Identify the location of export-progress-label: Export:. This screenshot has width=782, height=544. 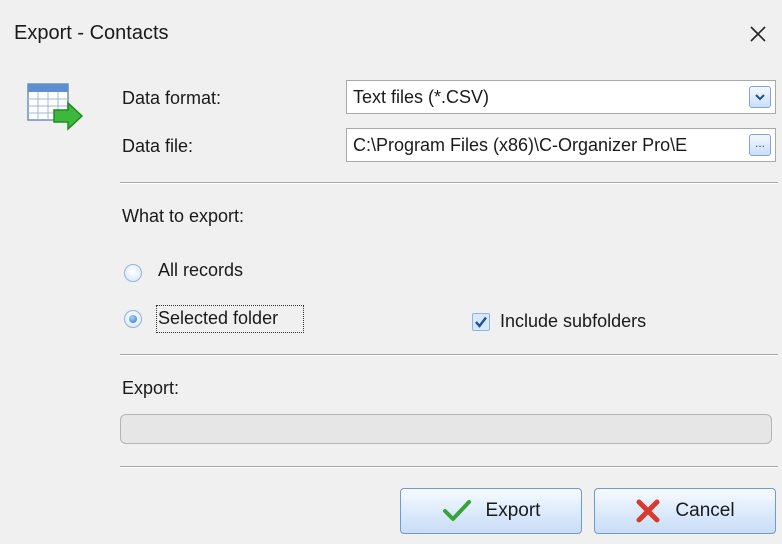
(151, 388).